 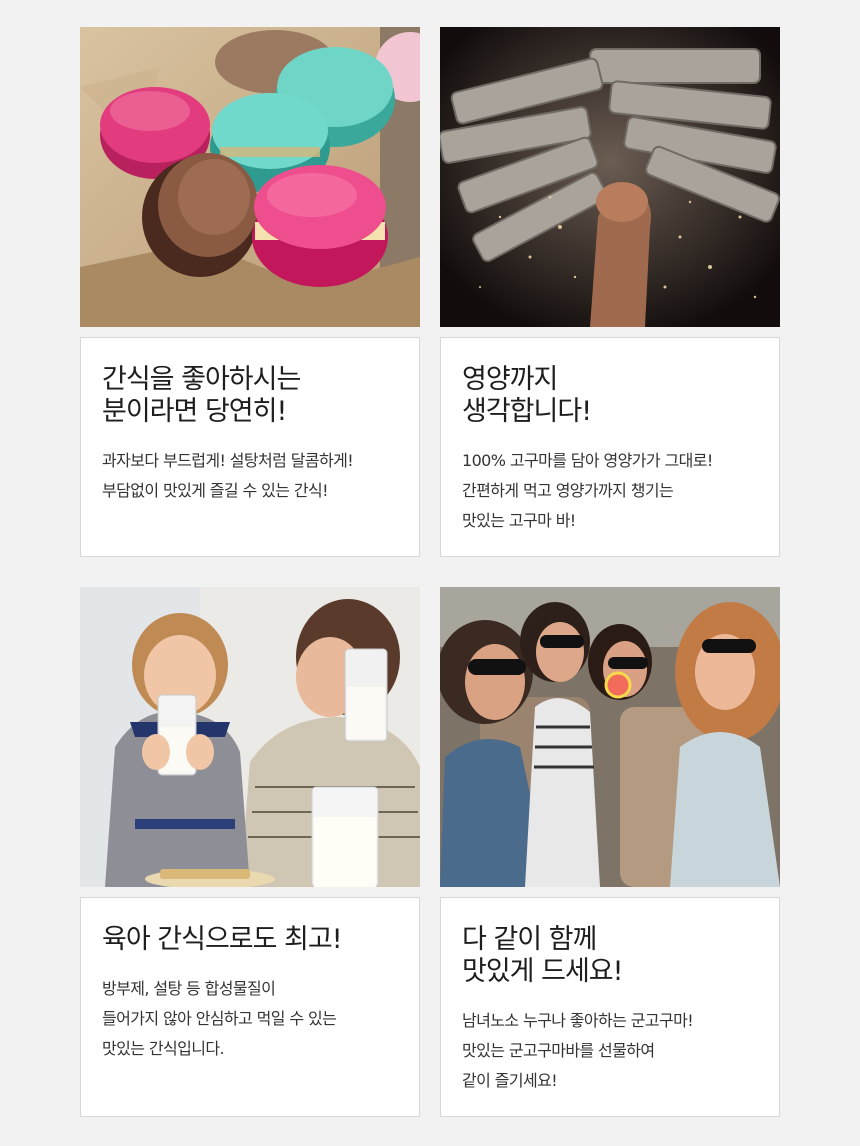 What do you see at coordinates (250, 177) in the screenshot?
I see `macarons-photo` at bounding box center [250, 177].